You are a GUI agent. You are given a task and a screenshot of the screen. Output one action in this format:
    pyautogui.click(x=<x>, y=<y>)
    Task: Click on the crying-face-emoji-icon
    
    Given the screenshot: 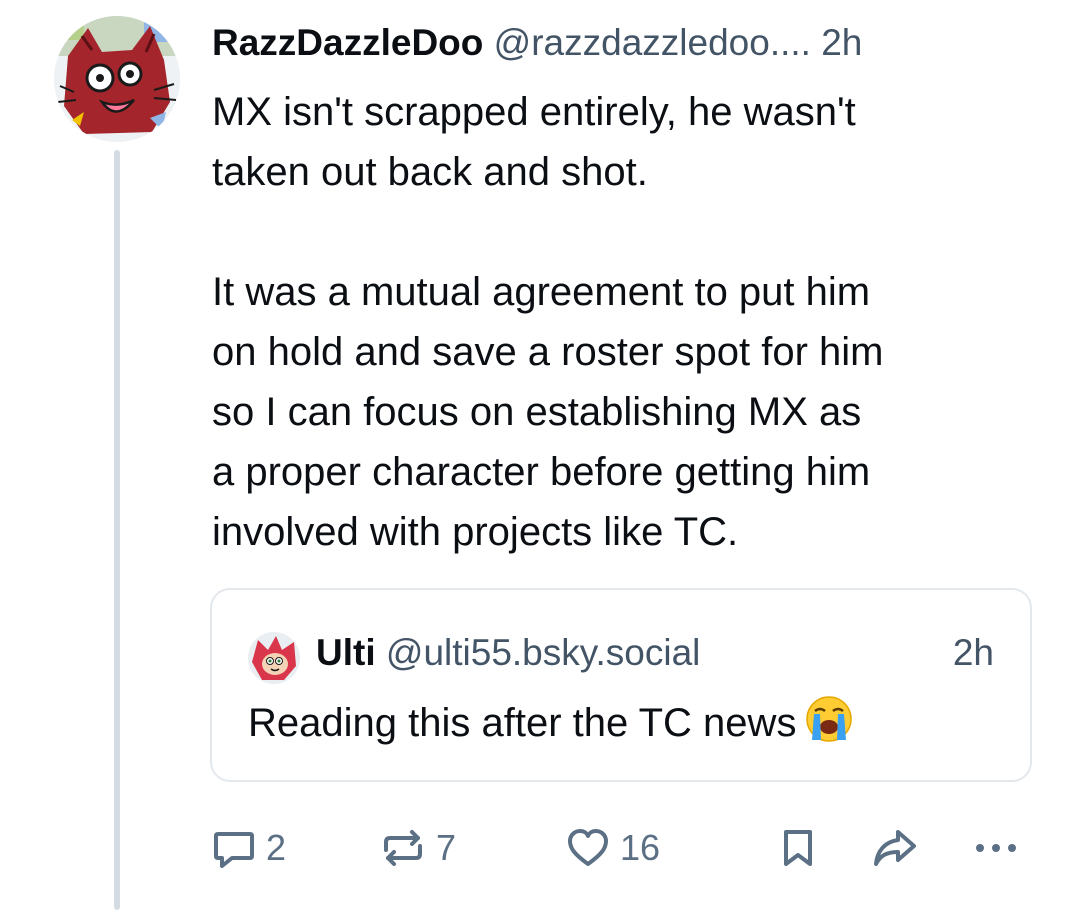 What is the action you would take?
    pyautogui.click(x=829, y=719)
    